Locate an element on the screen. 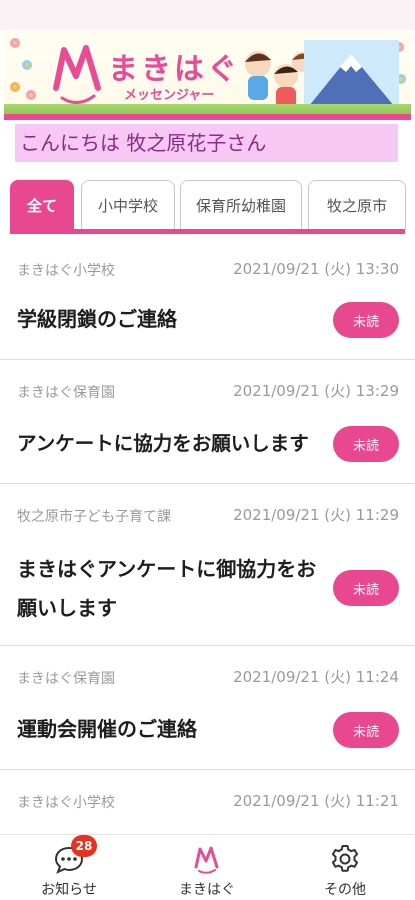 The height and width of the screenshot is (900, 415). greeting-message: こんにちは 牧之原花子さん is located at coordinates (206, 143).